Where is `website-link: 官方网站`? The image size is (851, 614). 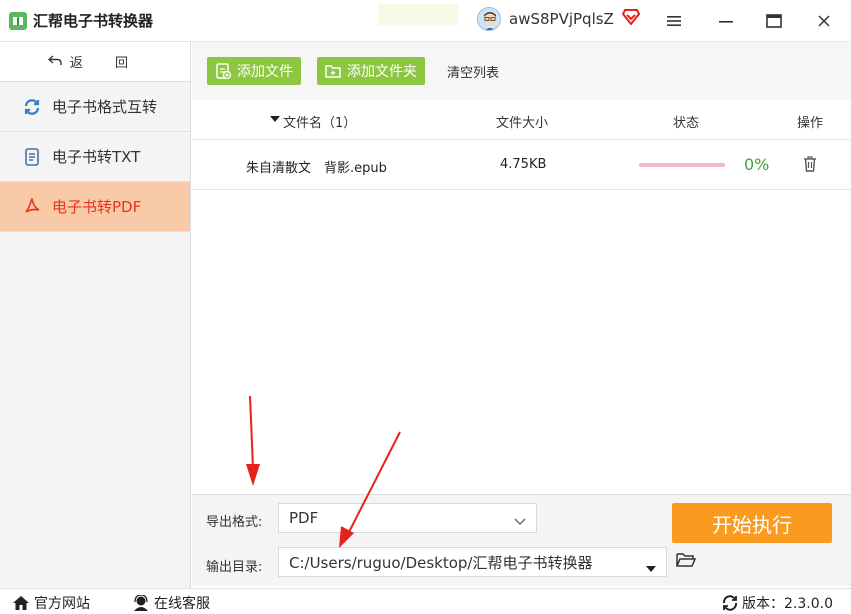
website-link: 官方网站 is located at coordinates (51, 603).